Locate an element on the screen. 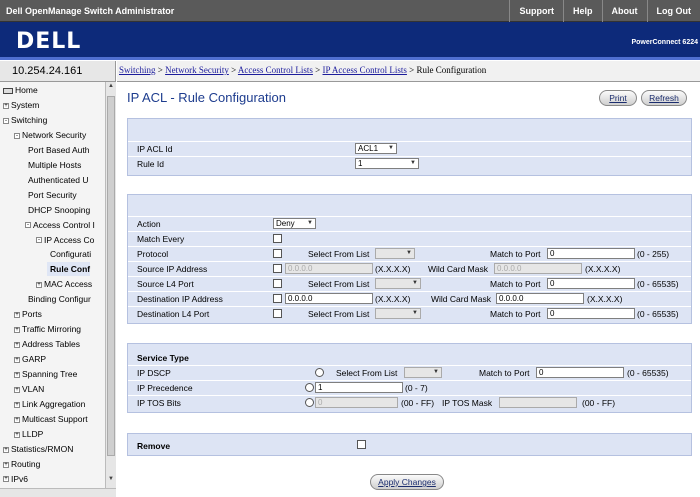 Image resolution: width=700 pixels, height=497 pixels. sidebar-item: Rule Conf is located at coordinates (69, 269).